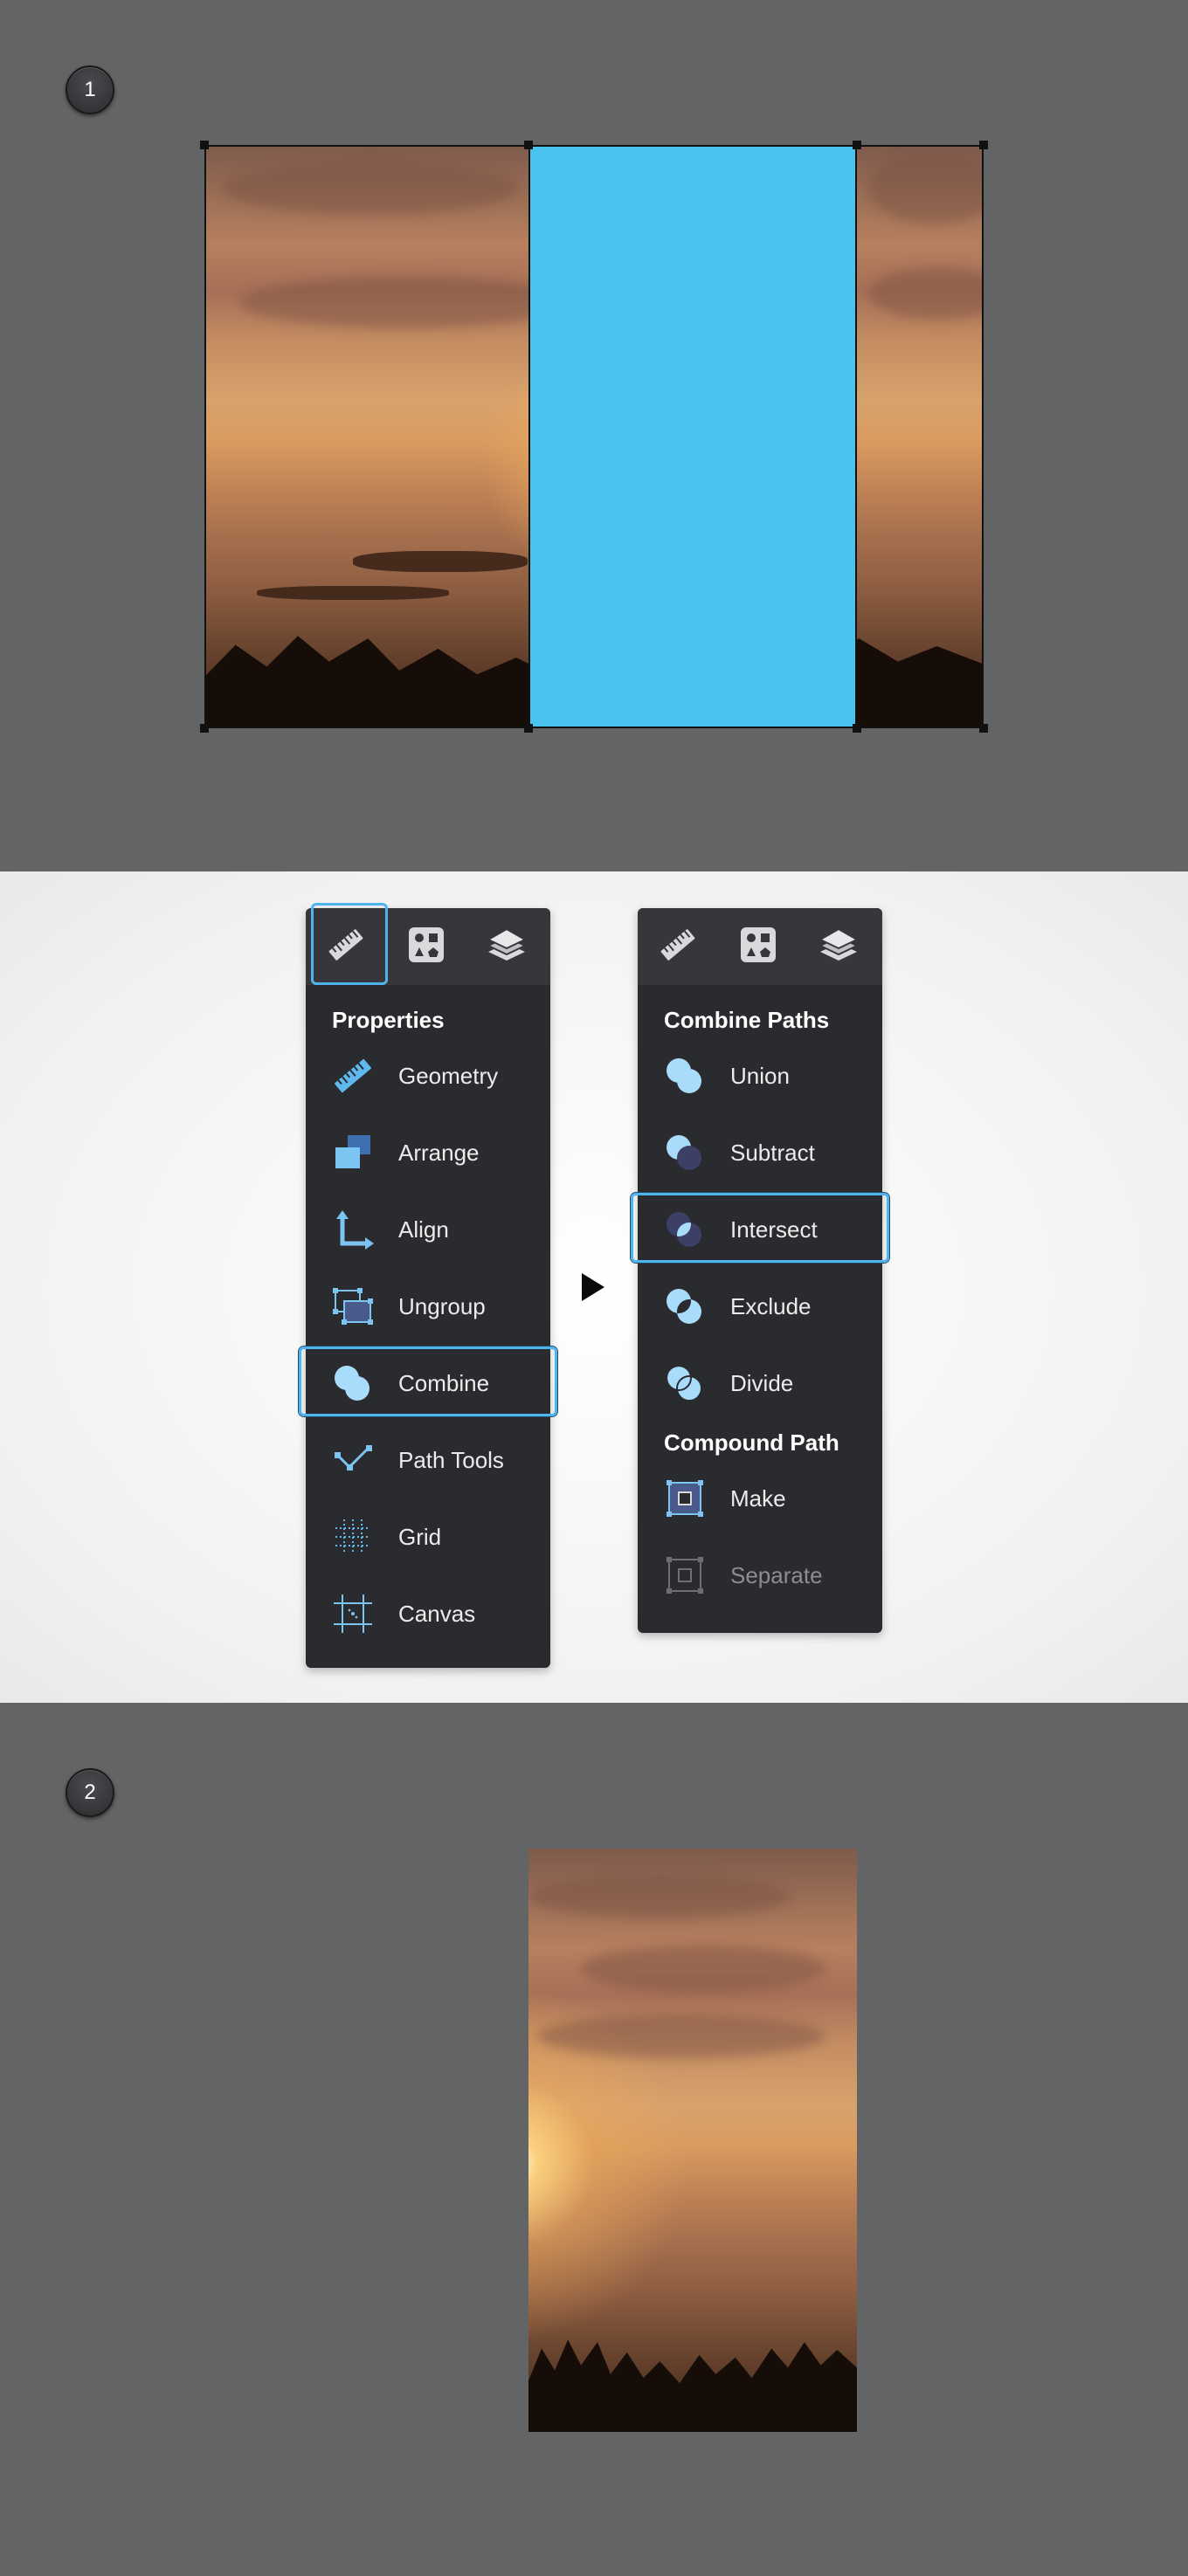 This screenshot has width=1188, height=2576. I want to click on selection-bounding-box, so click(594, 436).